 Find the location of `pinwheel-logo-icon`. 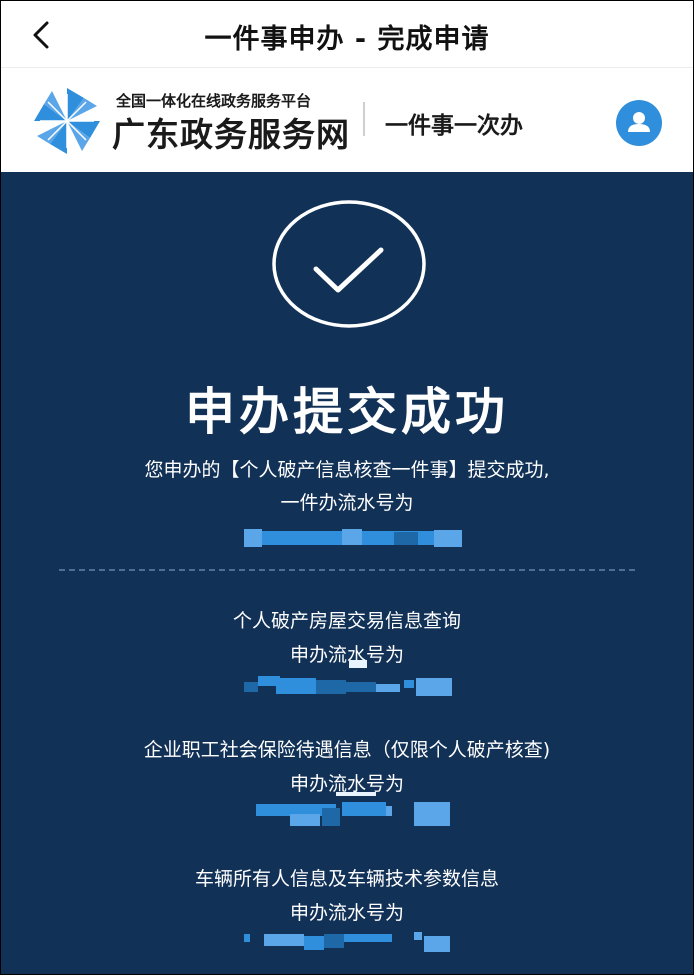

pinwheel-logo-icon is located at coordinates (67, 121).